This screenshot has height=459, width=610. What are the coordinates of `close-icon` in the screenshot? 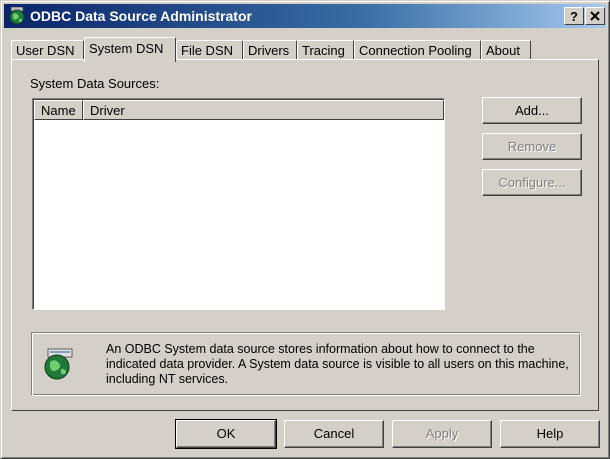 It's located at (595, 16).